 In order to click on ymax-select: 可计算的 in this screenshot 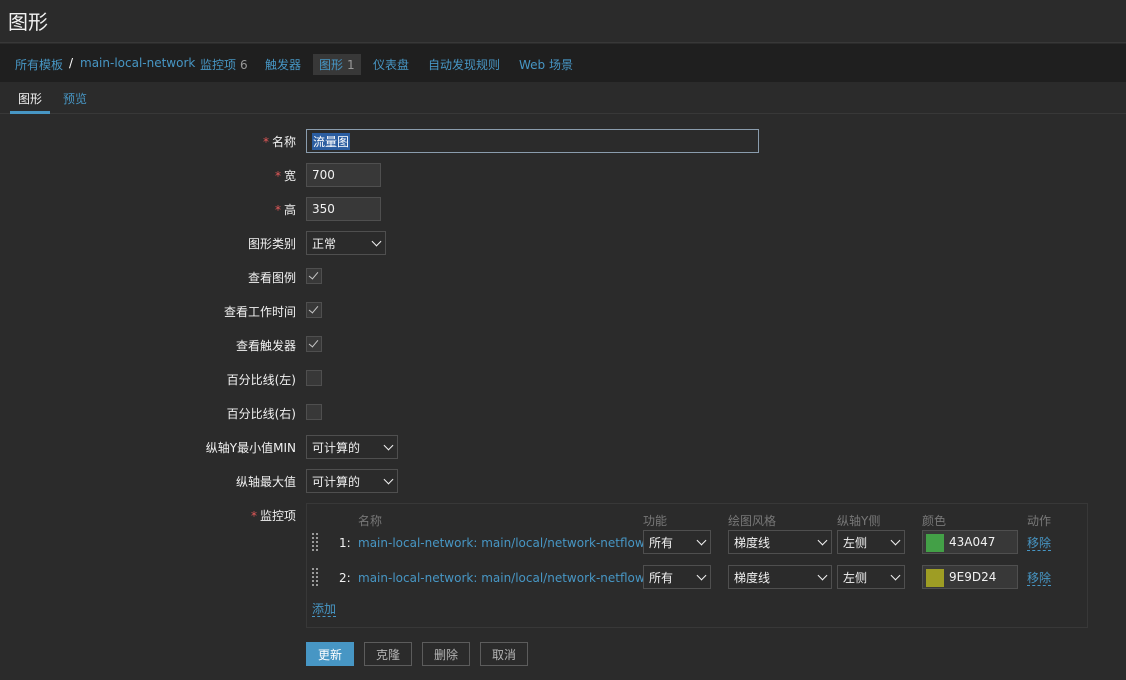, I will do `click(352, 481)`.